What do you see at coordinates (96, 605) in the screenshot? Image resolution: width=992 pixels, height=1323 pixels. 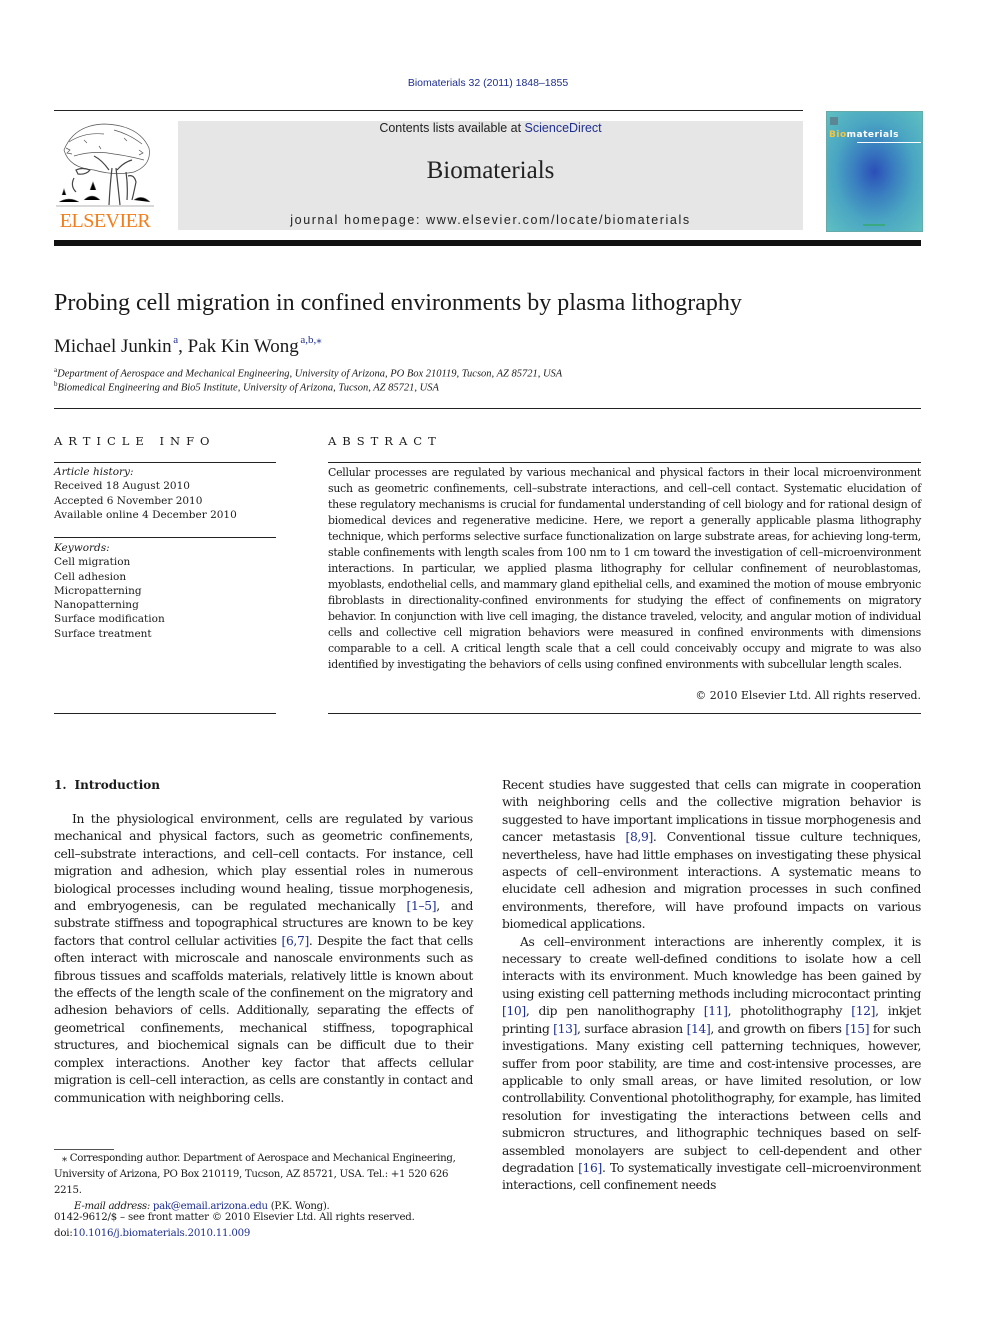 I see `keyword-item: Nanopatterning` at bounding box center [96, 605].